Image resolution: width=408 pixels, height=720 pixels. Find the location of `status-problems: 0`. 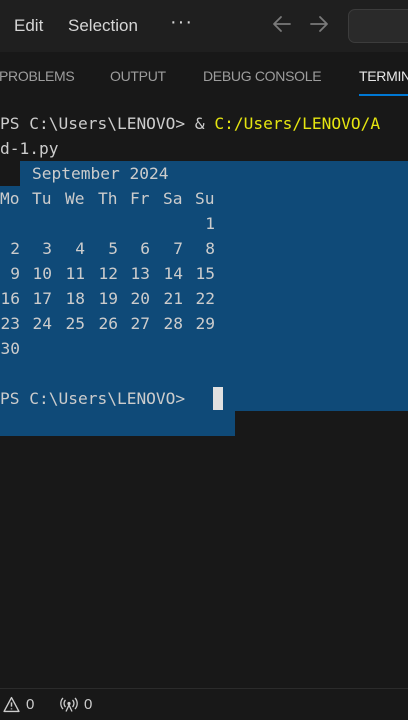

status-problems: 0 is located at coordinates (18, 704).